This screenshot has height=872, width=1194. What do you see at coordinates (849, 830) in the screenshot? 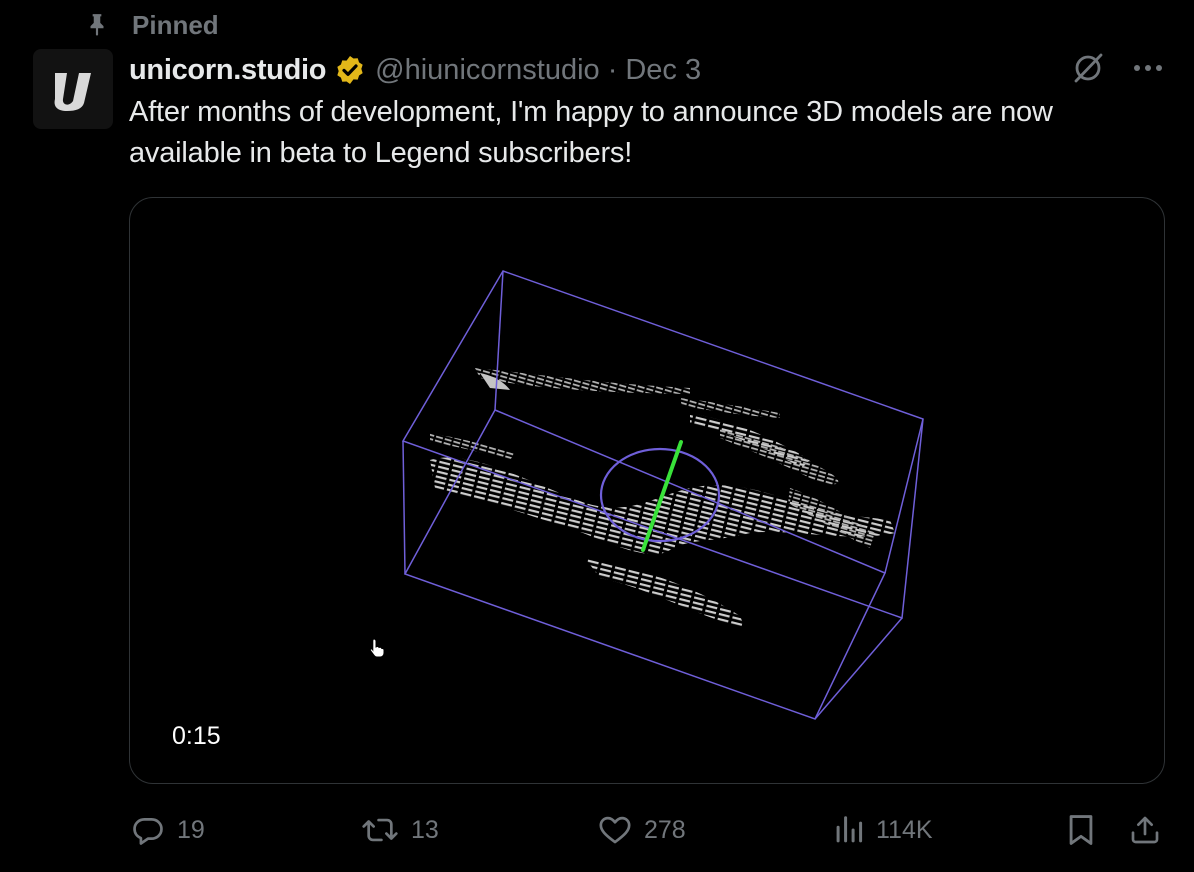
I see `views-icon` at bounding box center [849, 830].